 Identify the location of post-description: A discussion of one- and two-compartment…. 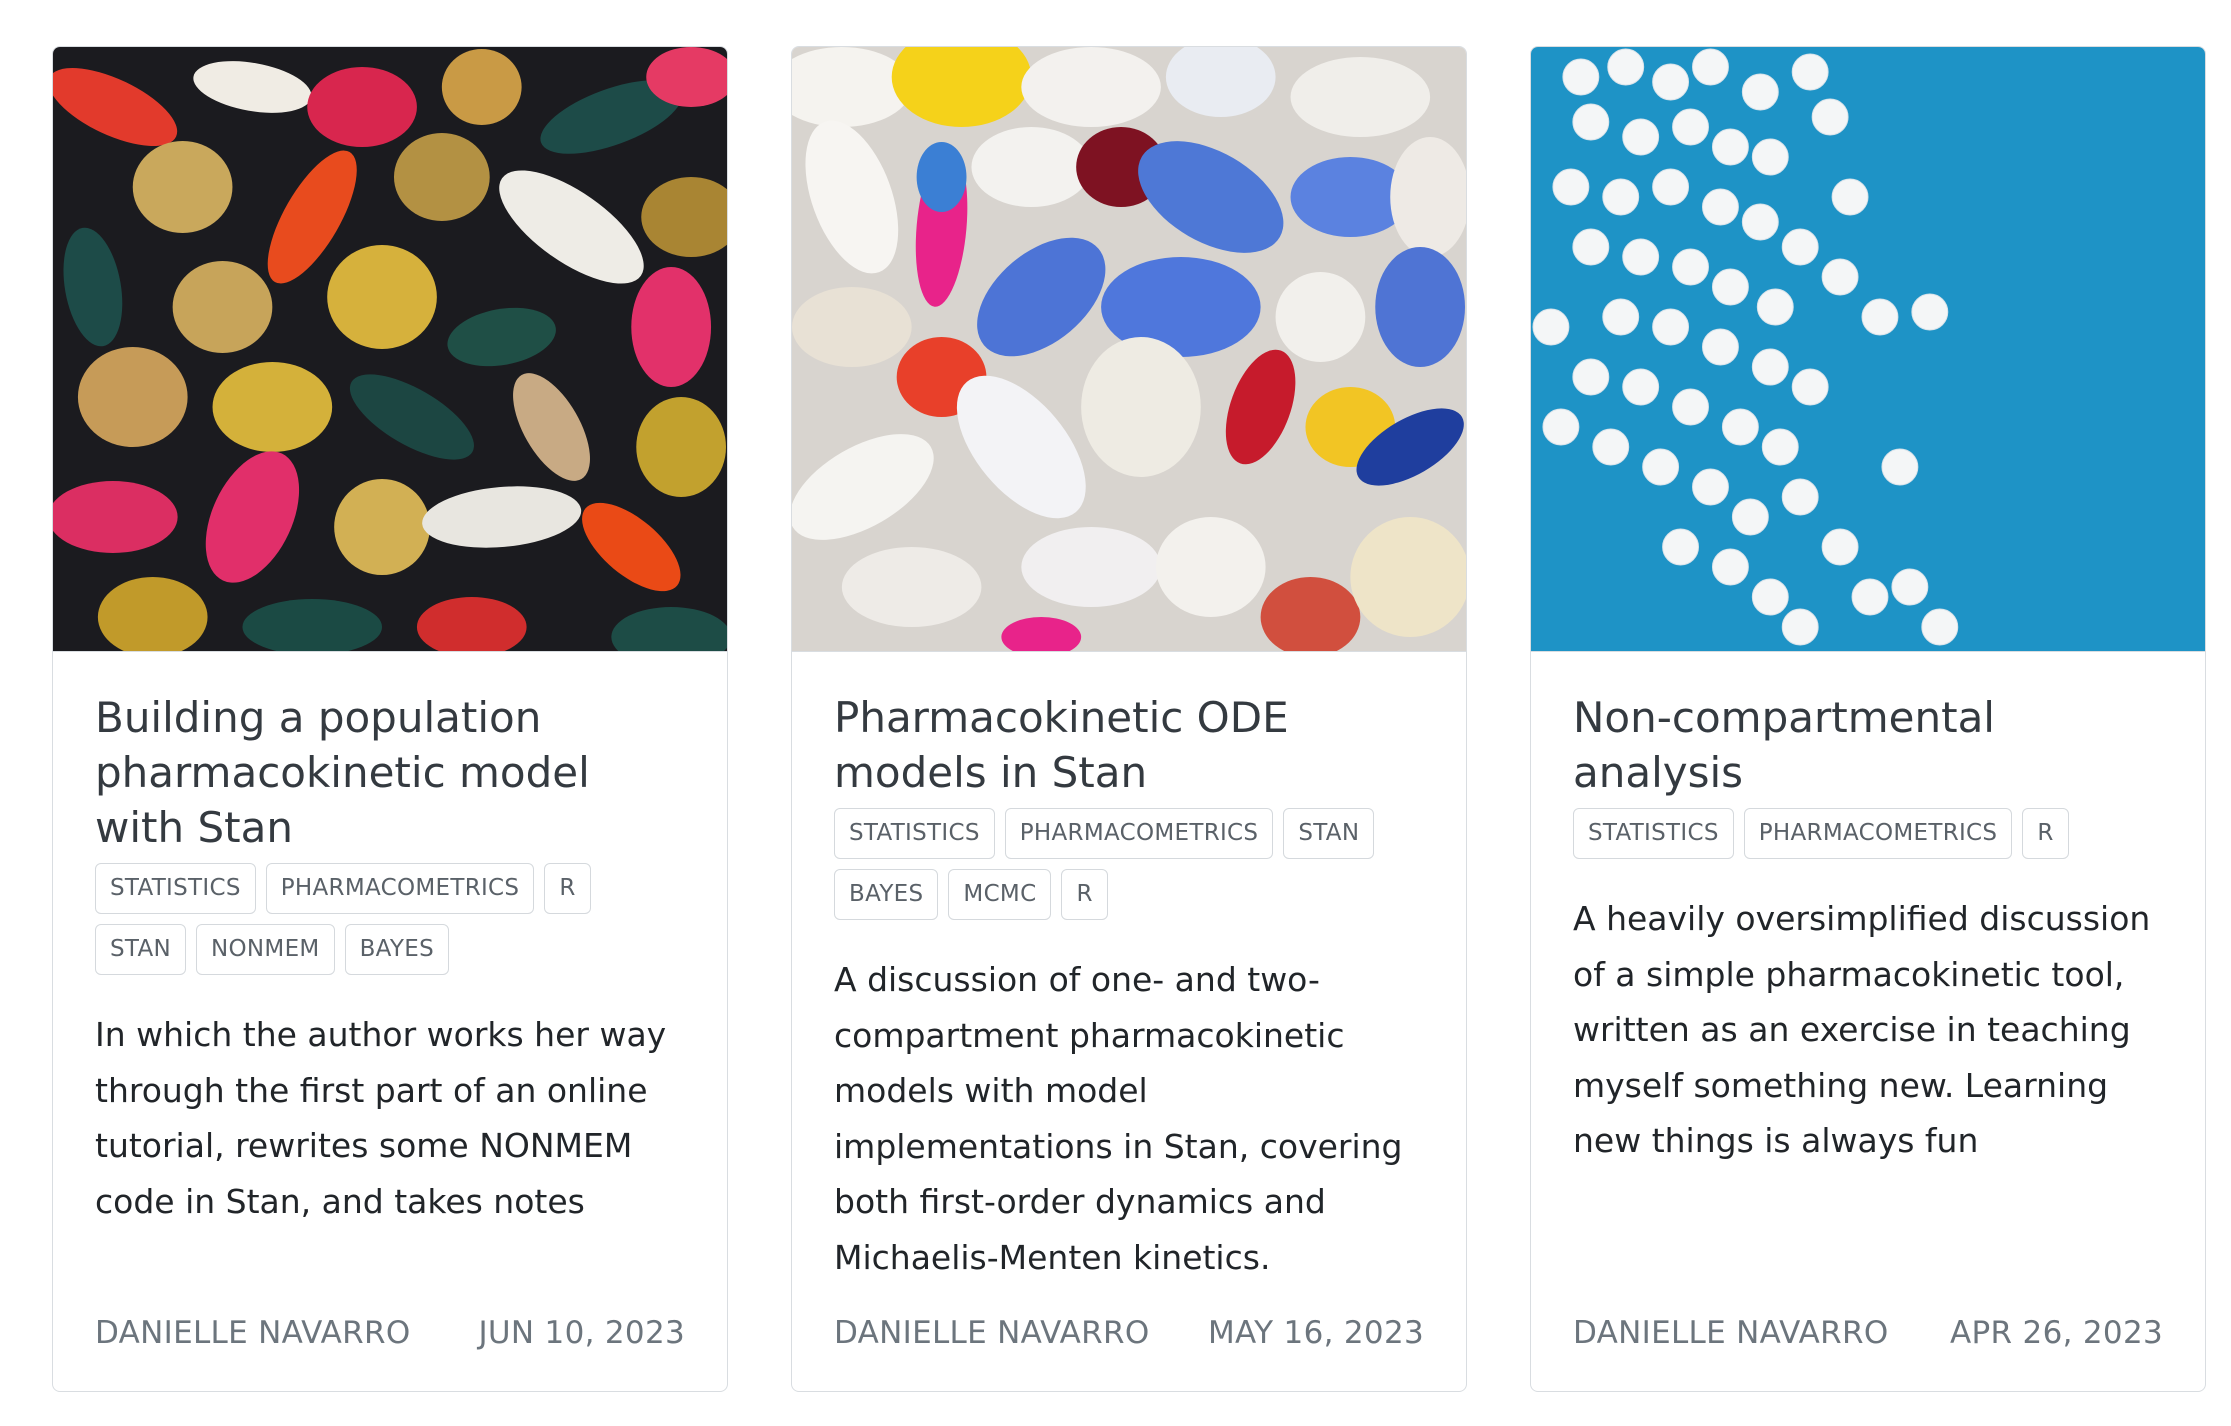
(1118, 1118).